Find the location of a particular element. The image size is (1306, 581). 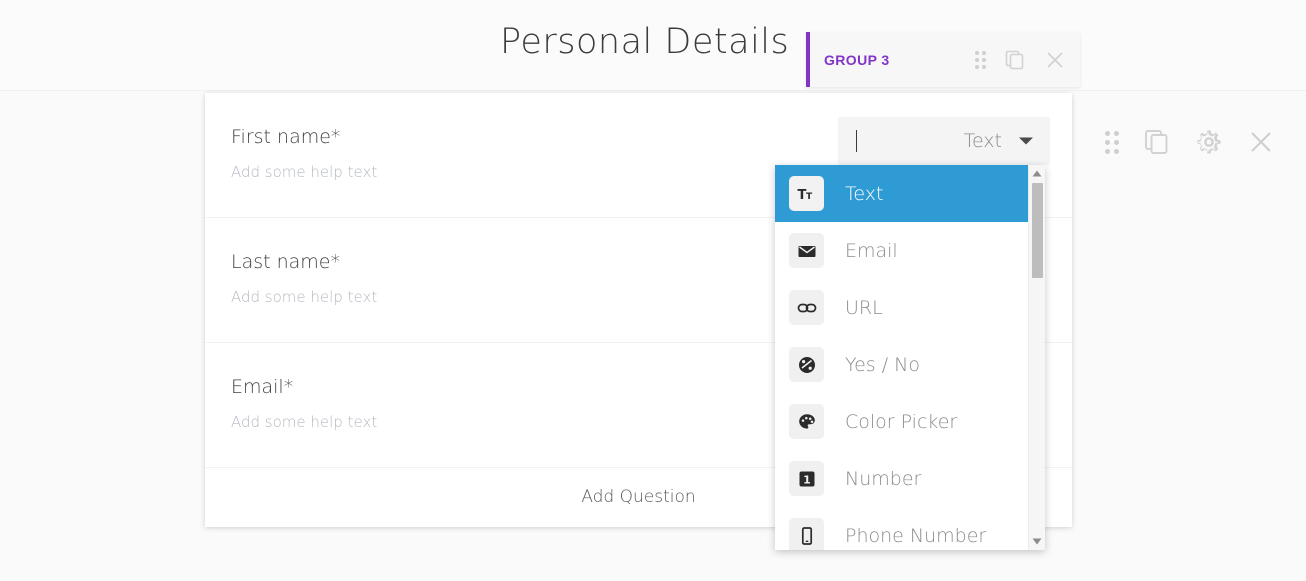

svg-text: 1 is located at coordinates (807, 479).